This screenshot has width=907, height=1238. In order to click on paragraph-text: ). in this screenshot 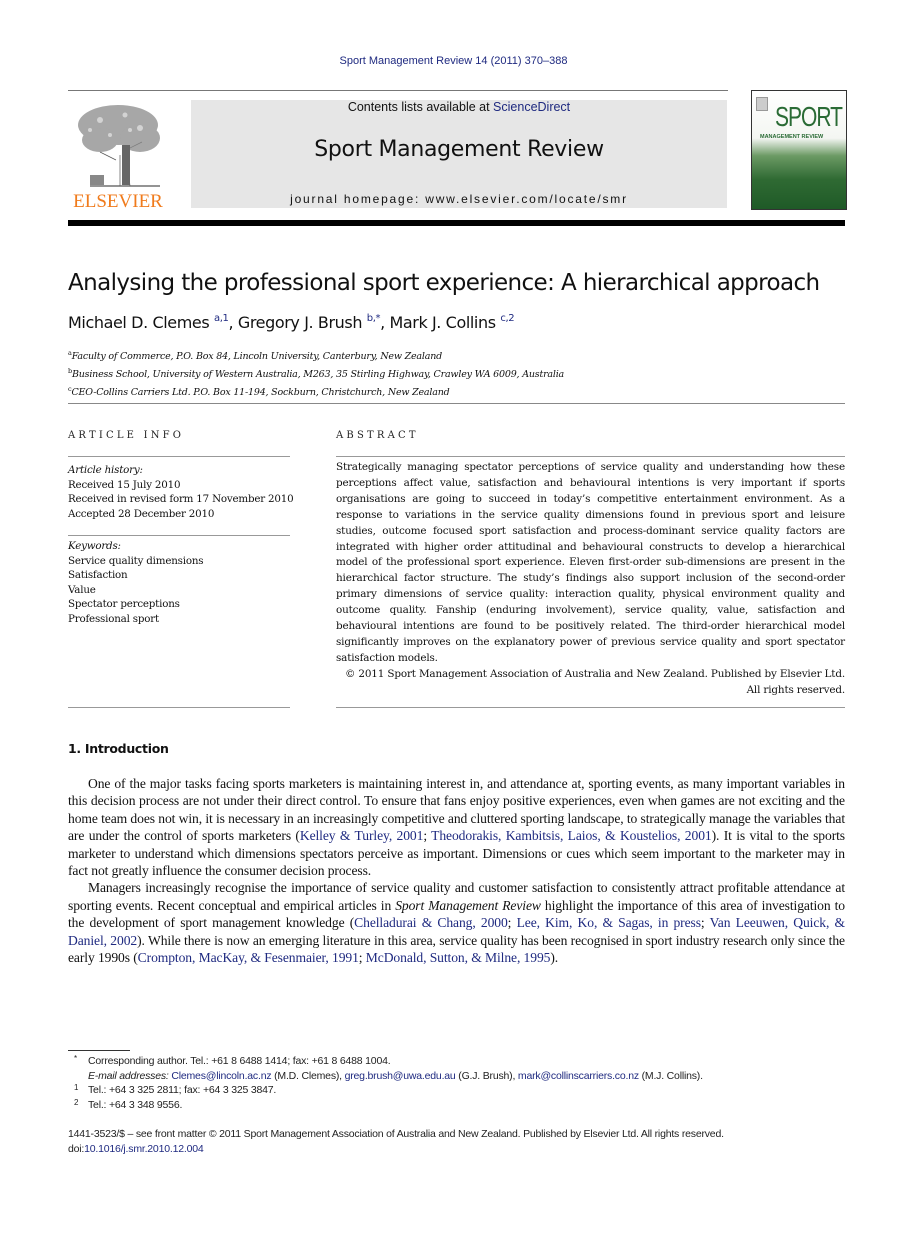, I will do `click(554, 958)`.